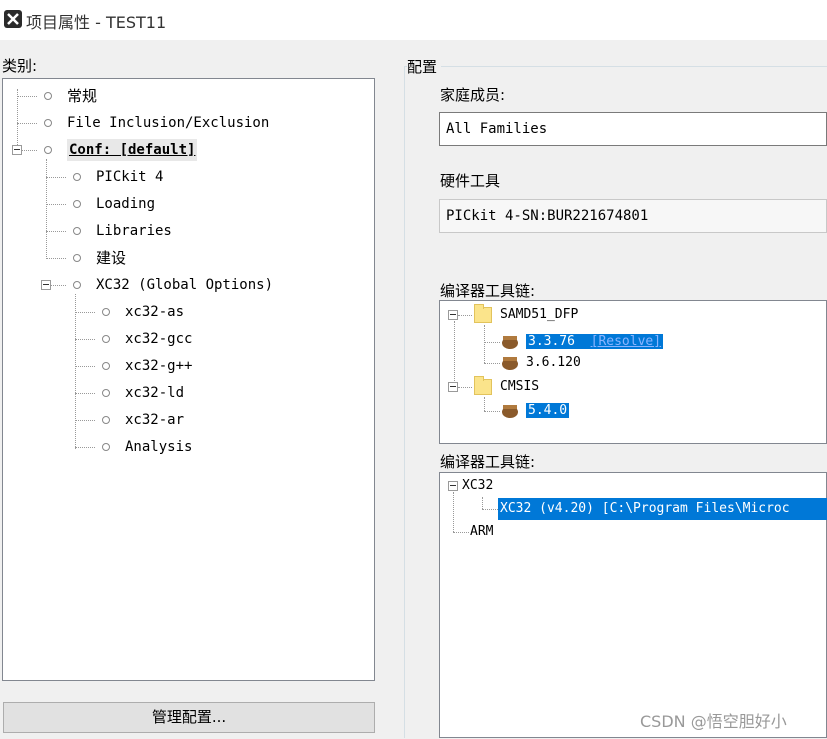 Image resolution: width=827 pixels, height=739 pixels. What do you see at coordinates (453, 315) in the screenshot?
I see `collapse-samd51-icon` at bounding box center [453, 315].